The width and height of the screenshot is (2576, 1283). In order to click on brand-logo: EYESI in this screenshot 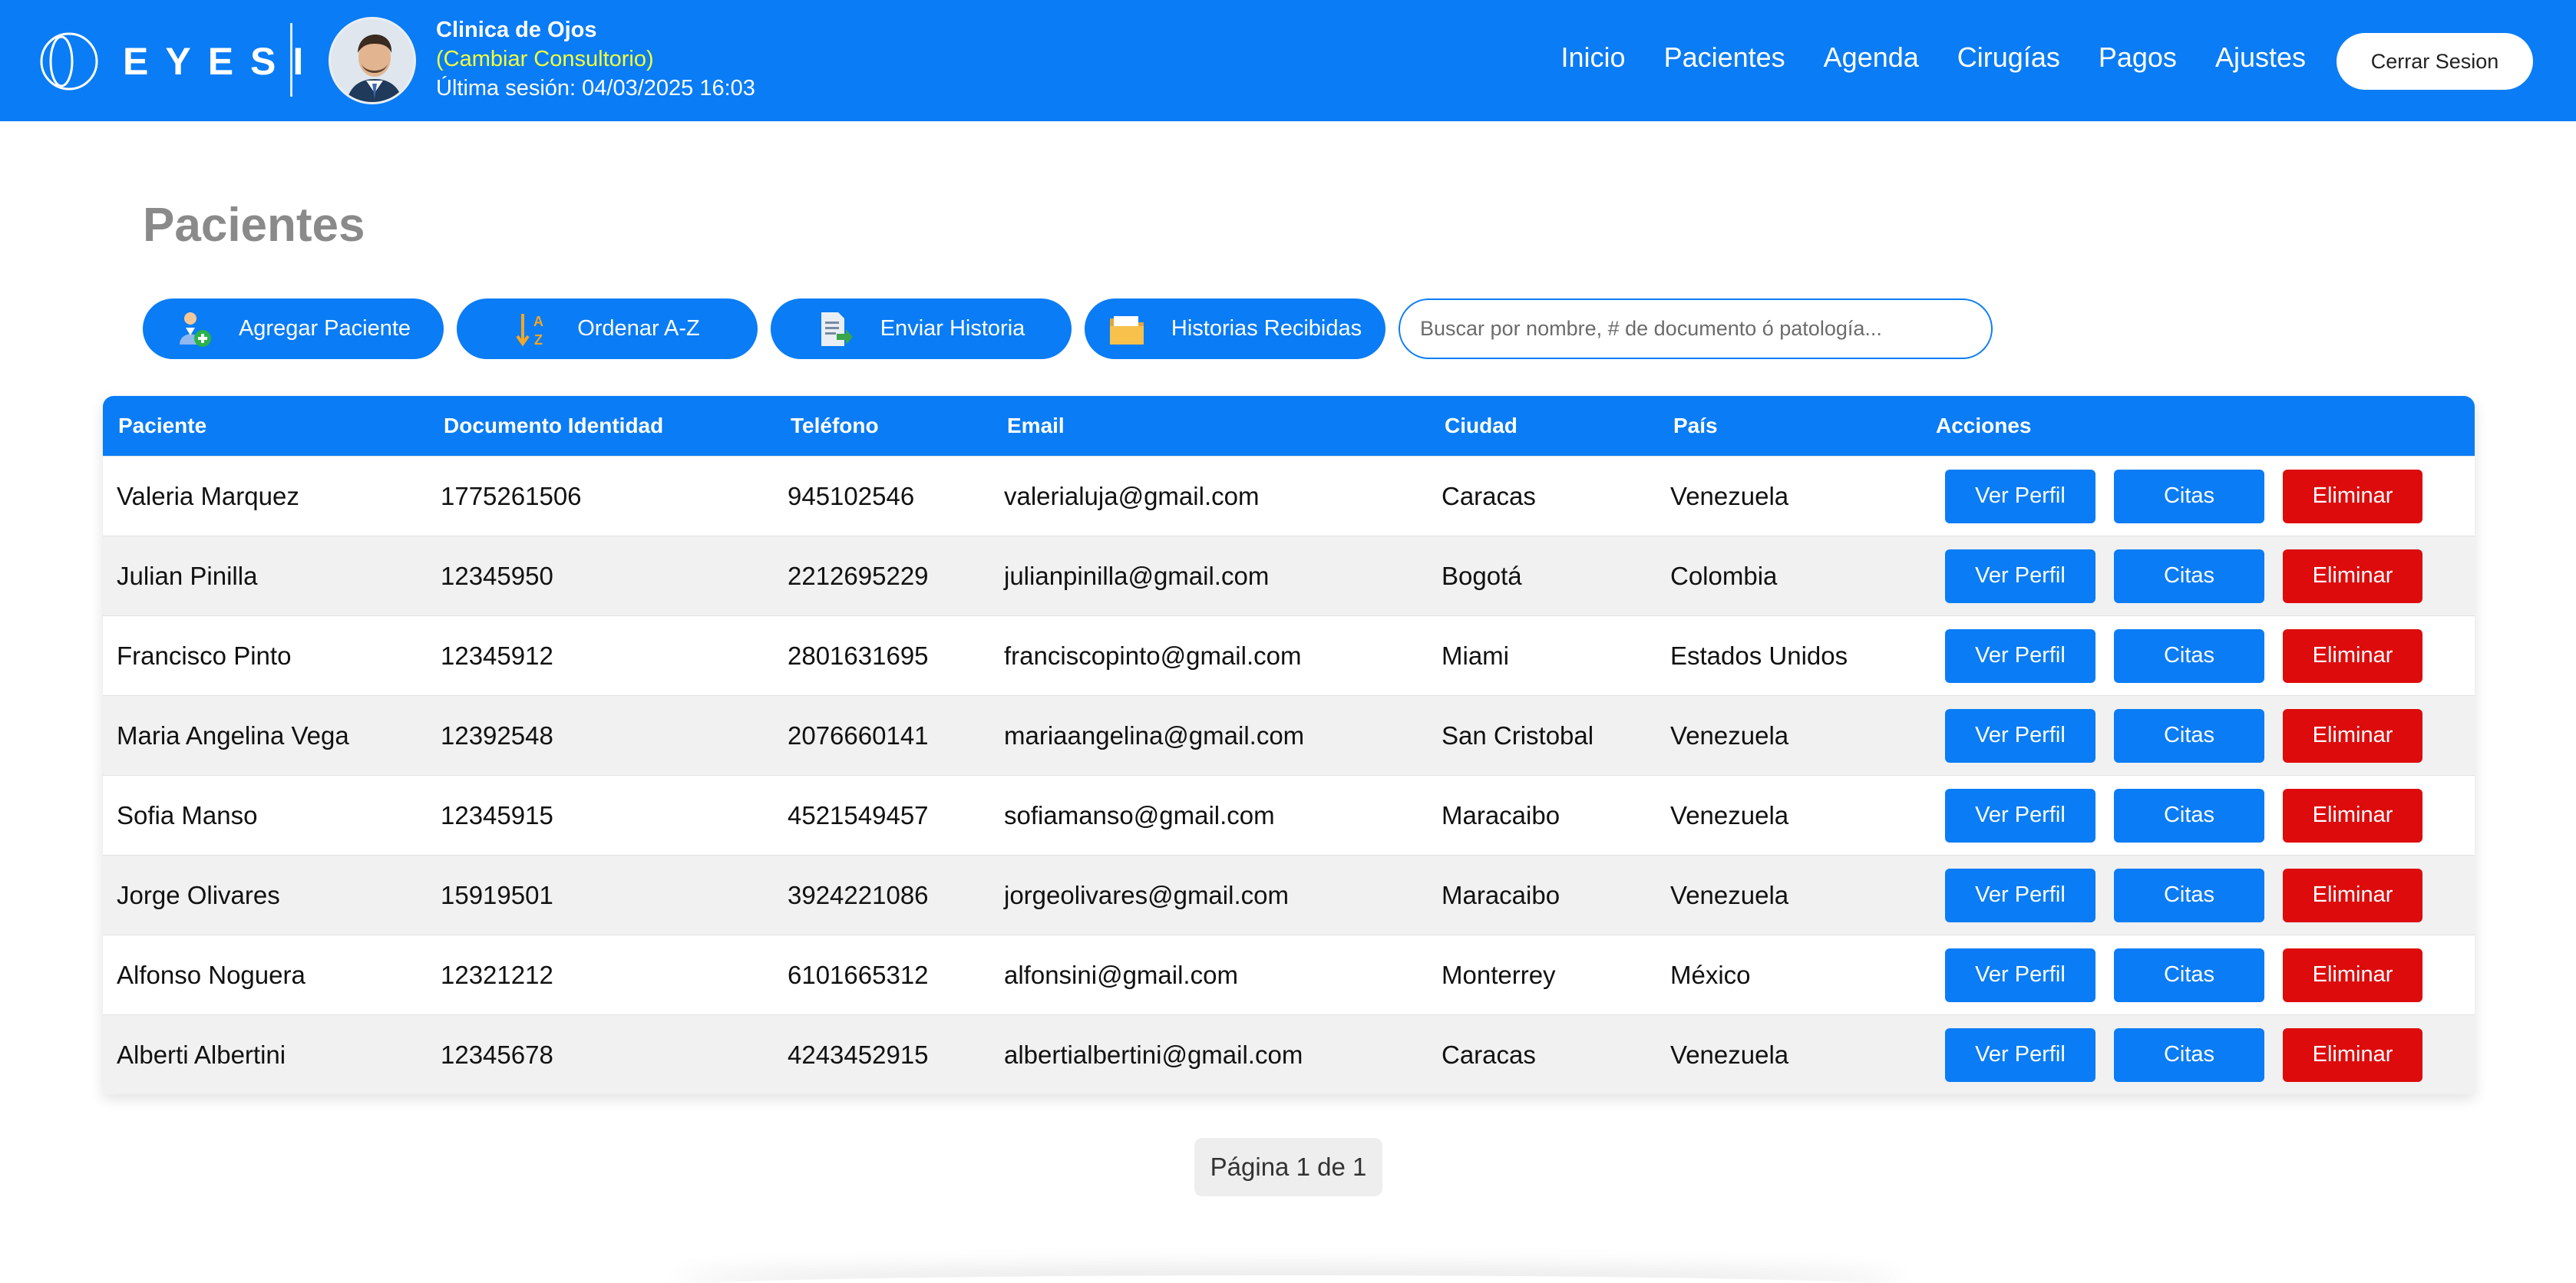, I will do `click(179, 62)`.